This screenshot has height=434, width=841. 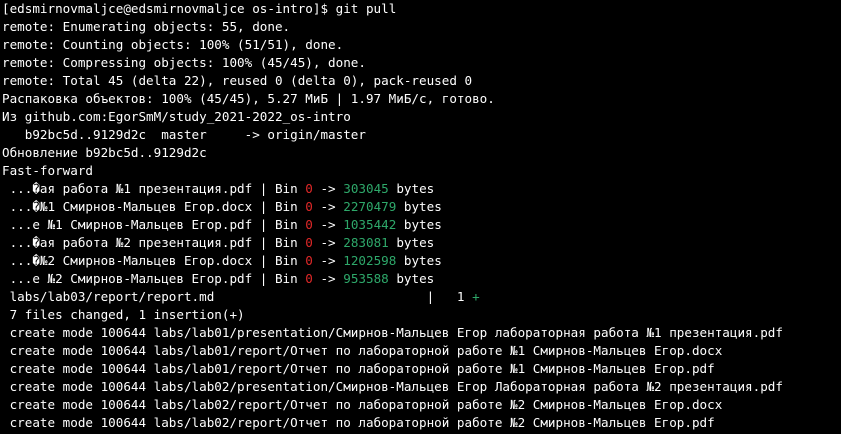 I want to click on output-line: b92bc5d..9129d2c master -> origin/master, so click(x=184, y=134).